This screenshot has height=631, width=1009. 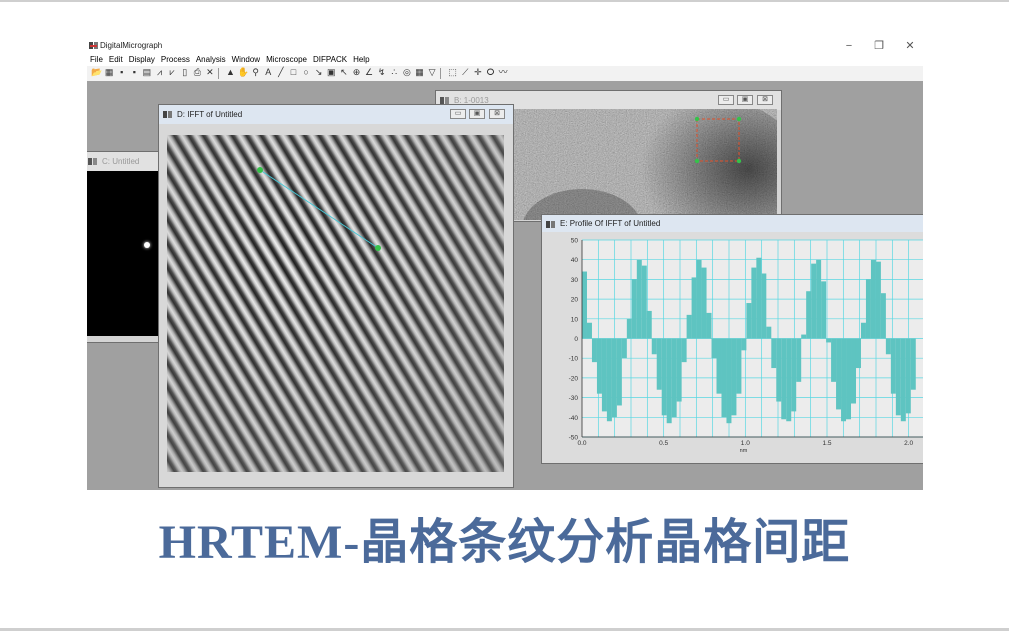 What do you see at coordinates (336, 114) in the screenshot?
I see `ifft-window-titlebar: D: IFFT of Untitled ▭ ▣ ⊠` at bounding box center [336, 114].